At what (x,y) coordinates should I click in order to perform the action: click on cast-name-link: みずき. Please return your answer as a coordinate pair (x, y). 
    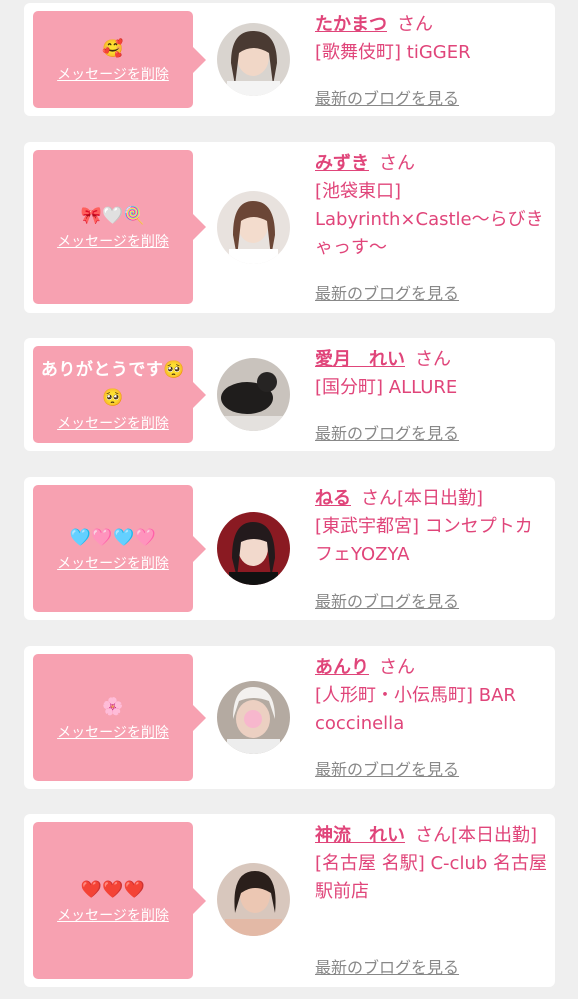
    Looking at the image, I should click on (342, 163).